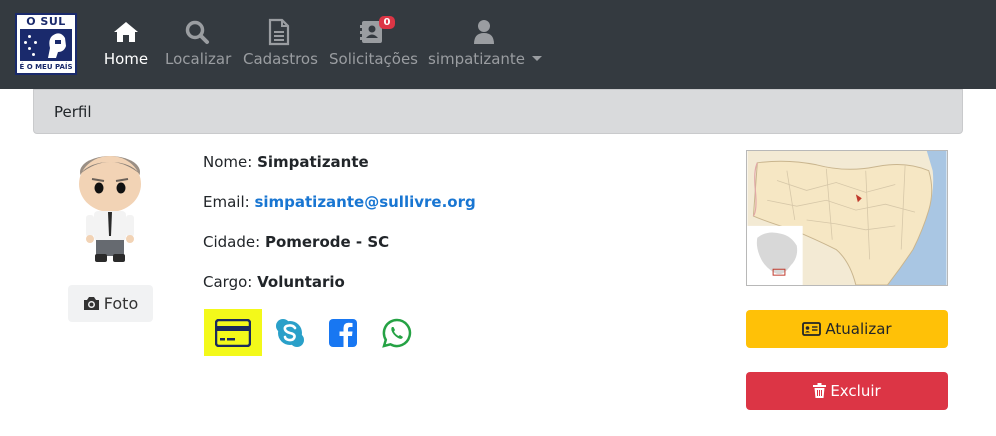 This screenshot has height=436, width=996. Describe the element at coordinates (485, 45) in the screenshot. I see `nav-user-dropdown: simpatizante` at that location.